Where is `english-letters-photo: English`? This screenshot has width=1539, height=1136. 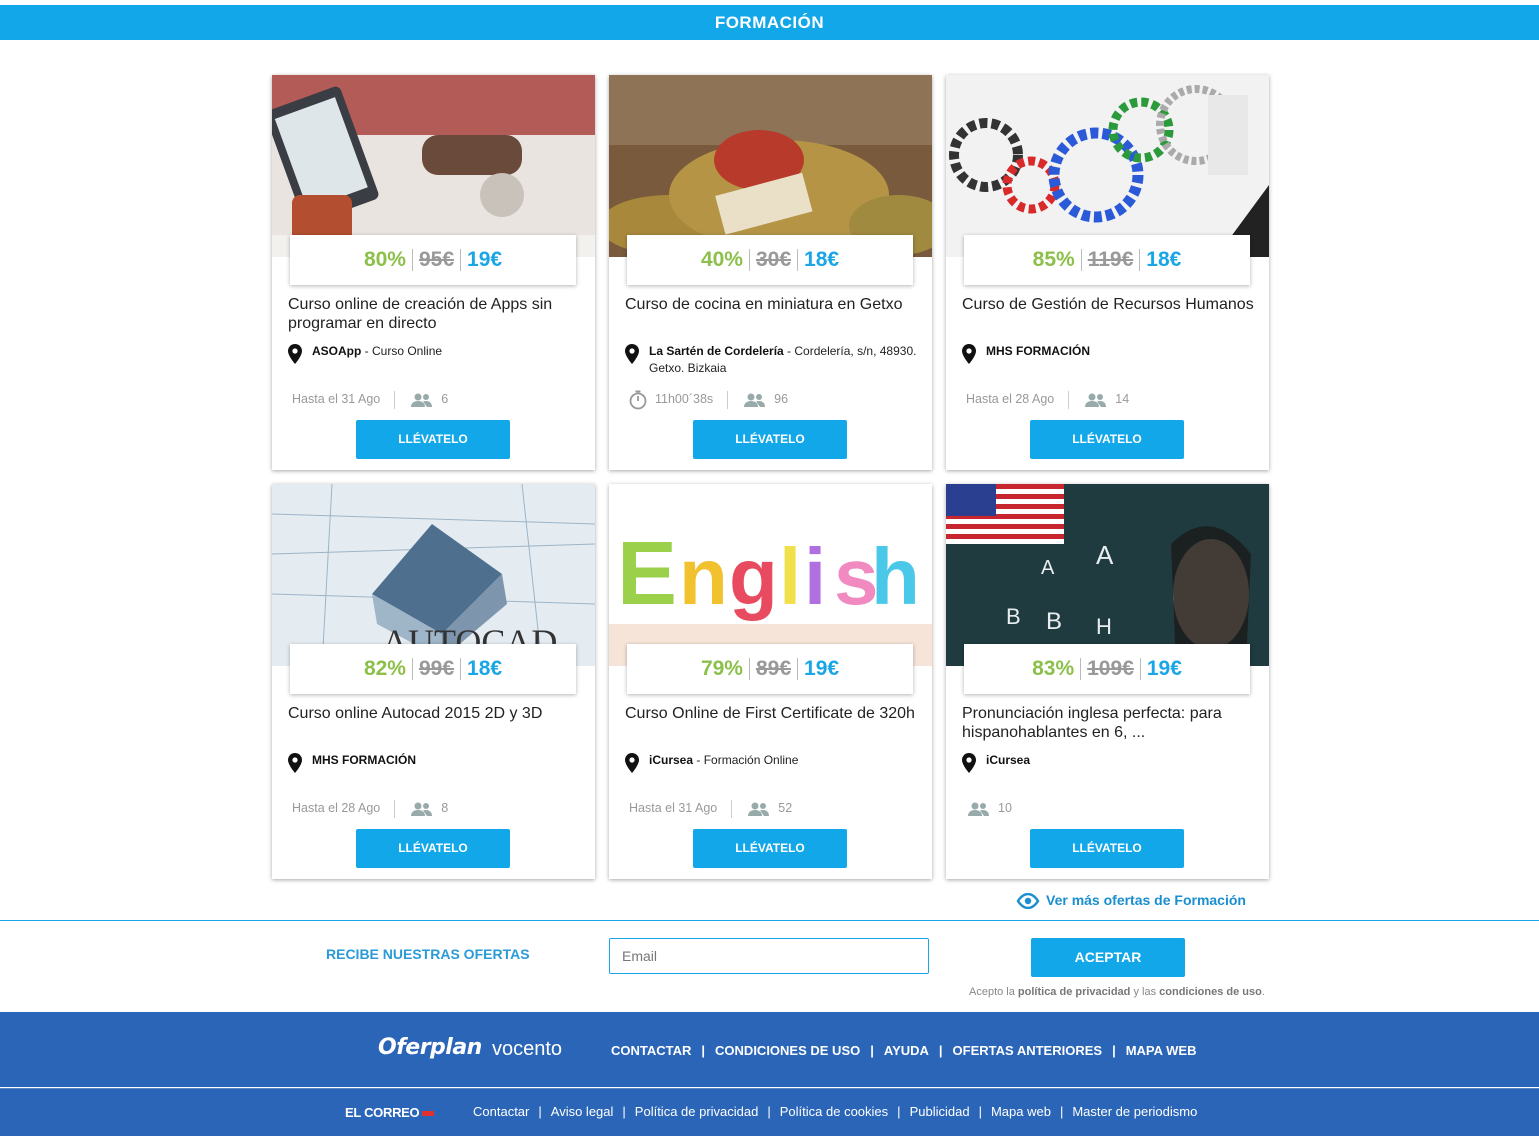 english-letters-photo: English is located at coordinates (770, 575).